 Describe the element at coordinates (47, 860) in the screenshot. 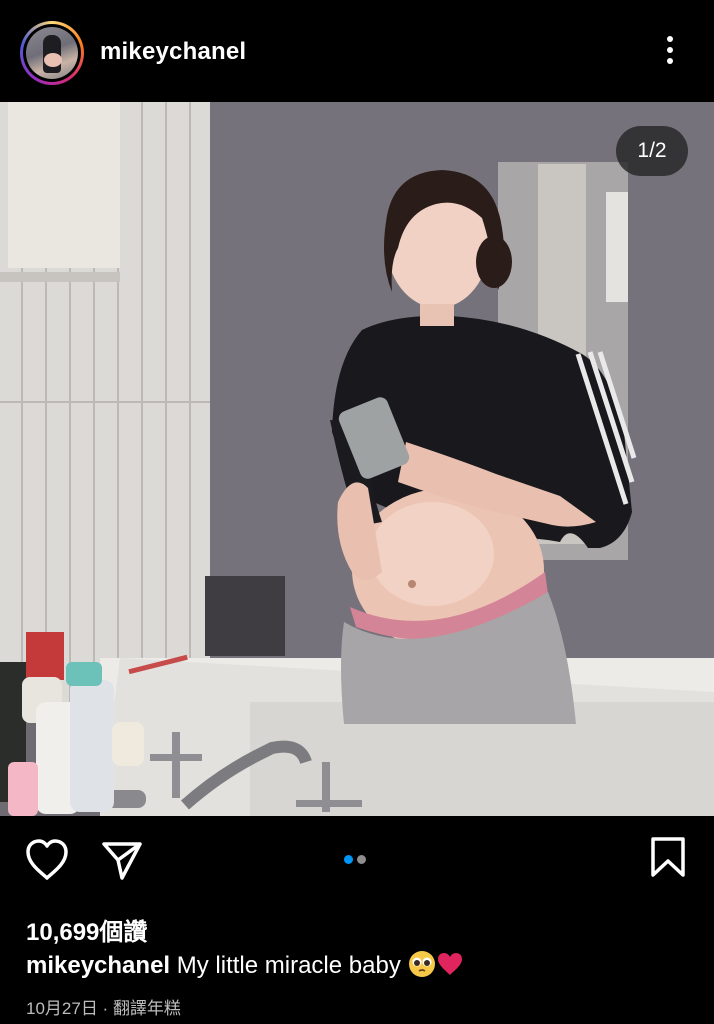

I see `heart-icon` at that location.